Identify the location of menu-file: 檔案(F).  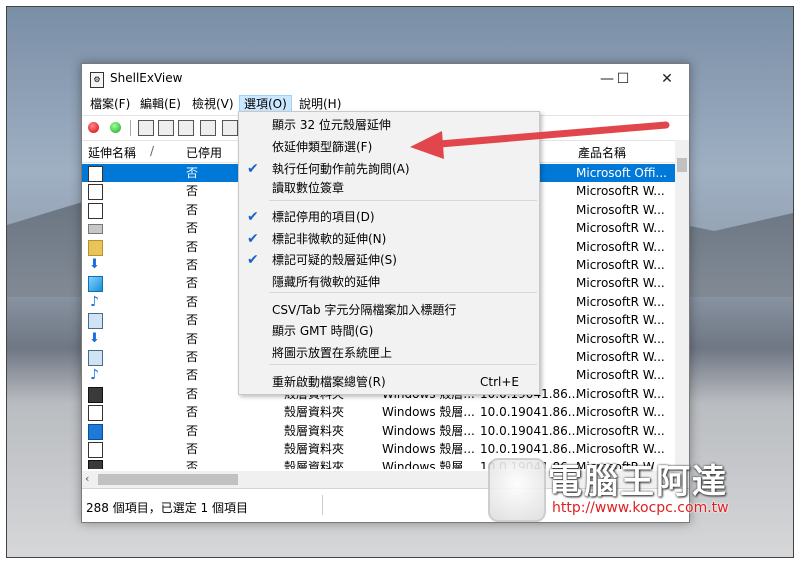
(110, 104).